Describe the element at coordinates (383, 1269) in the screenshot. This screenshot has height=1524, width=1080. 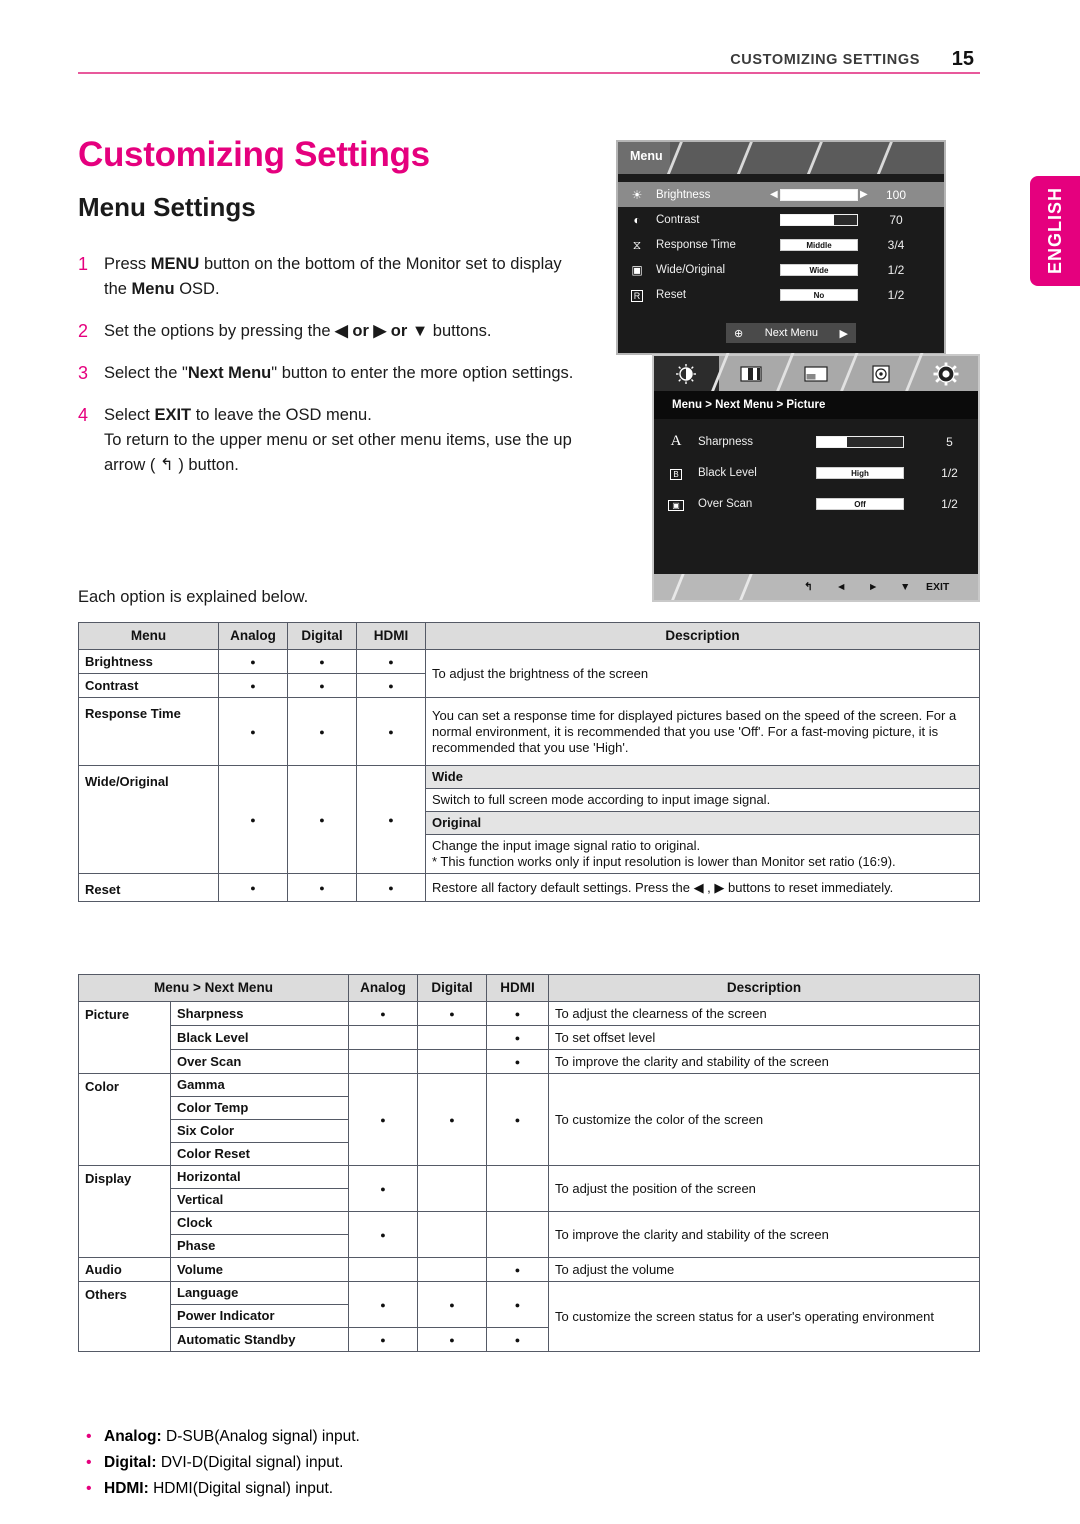
I see `support-cell-analog` at that location.